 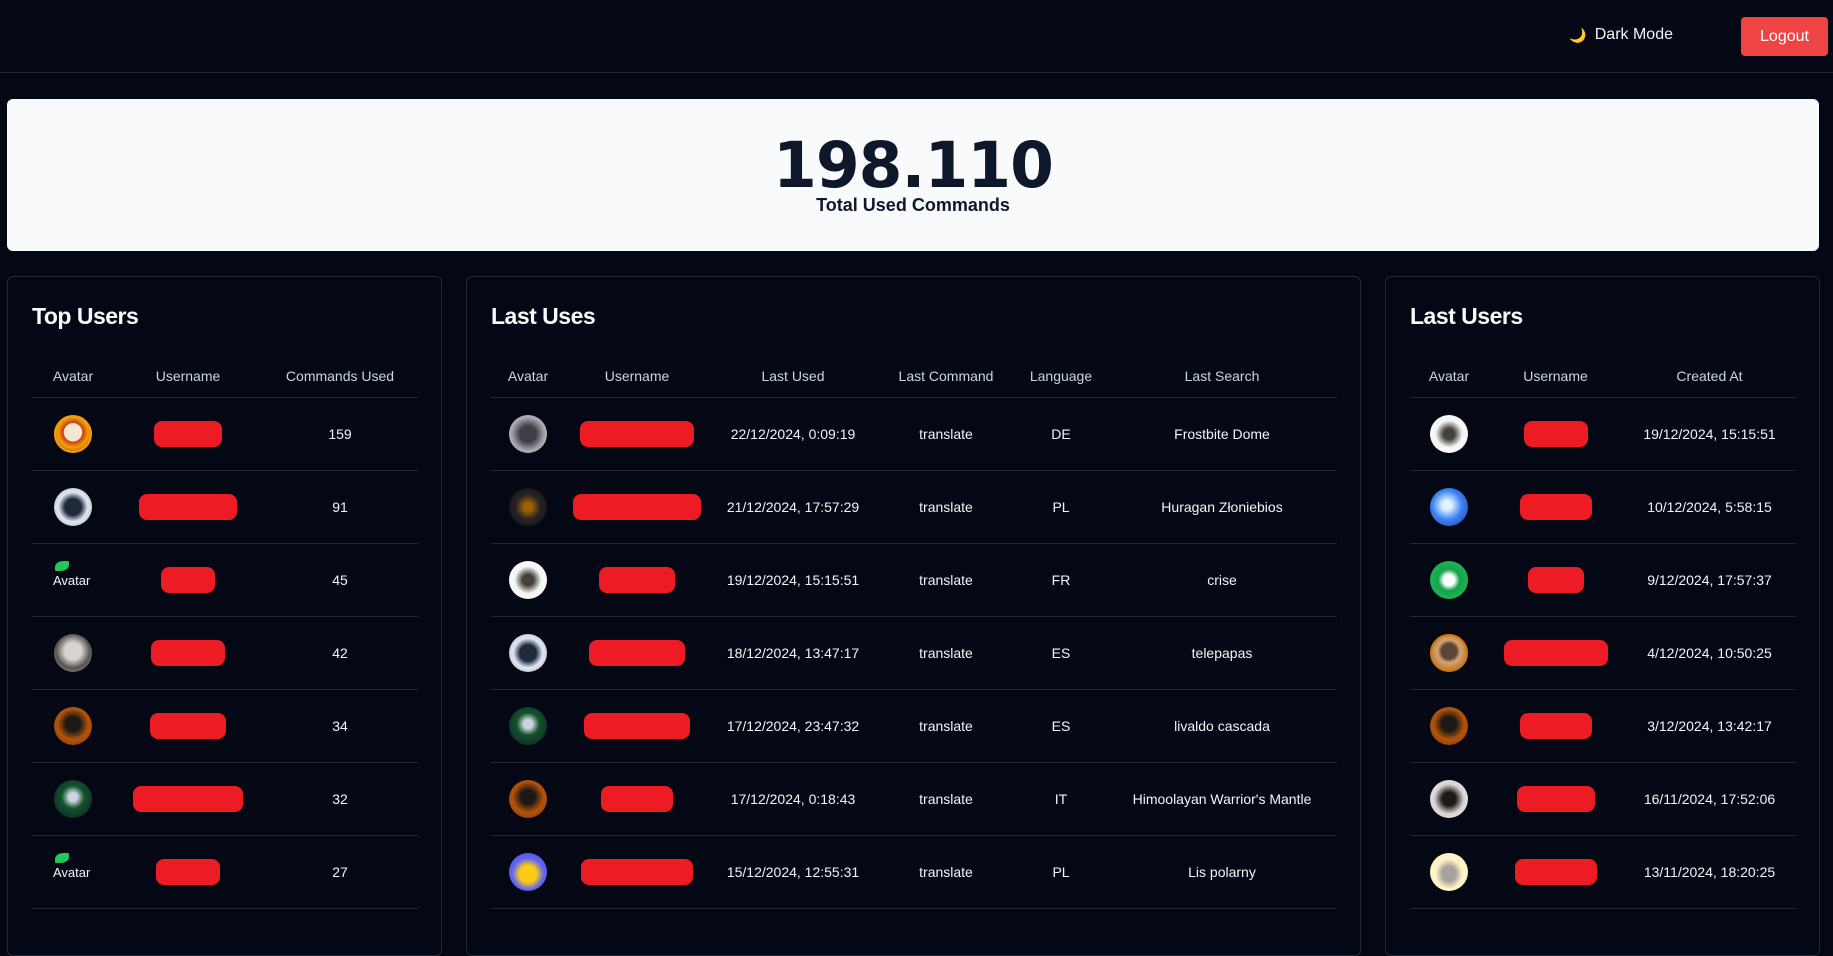 What do you see at coordinates (1709, 872) in the screenshot?
I see `created-at-cell: 13/11/2024, 18:20:25` at bounding box center [1709, 872].